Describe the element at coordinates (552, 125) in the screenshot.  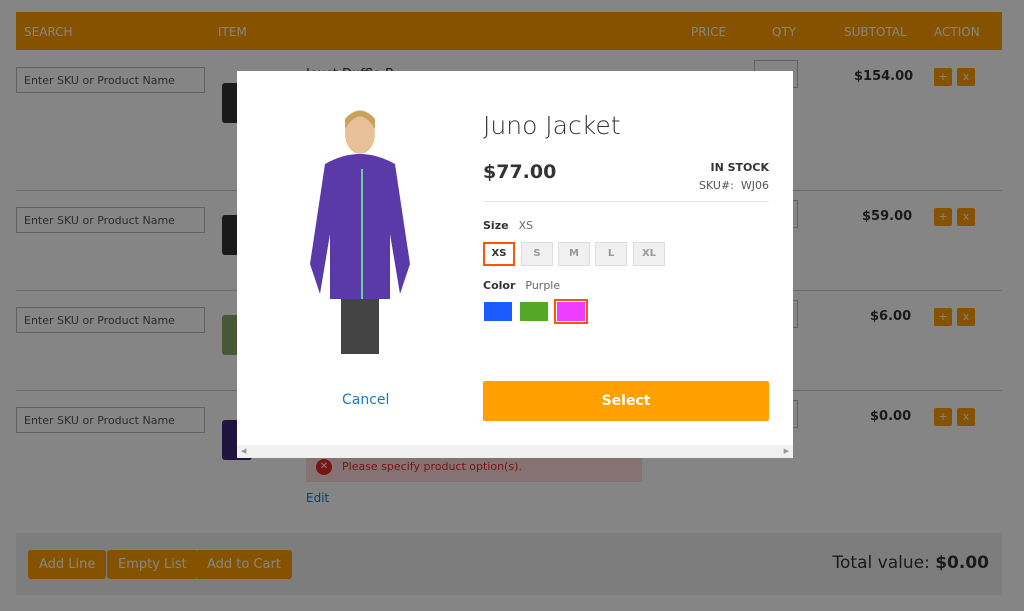
I see `product-title: Juno Jacket` at that location.